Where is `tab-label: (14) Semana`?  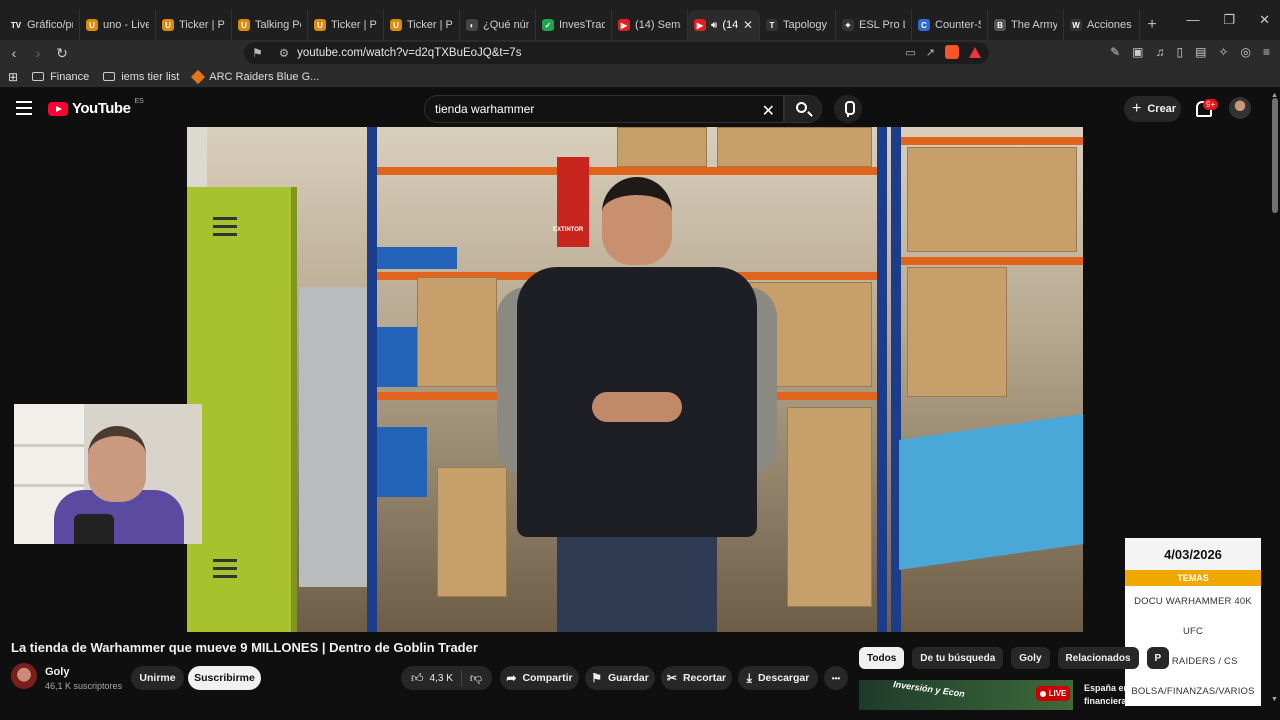
tab-label: (14) Semana is located at coordinates (658, 25).